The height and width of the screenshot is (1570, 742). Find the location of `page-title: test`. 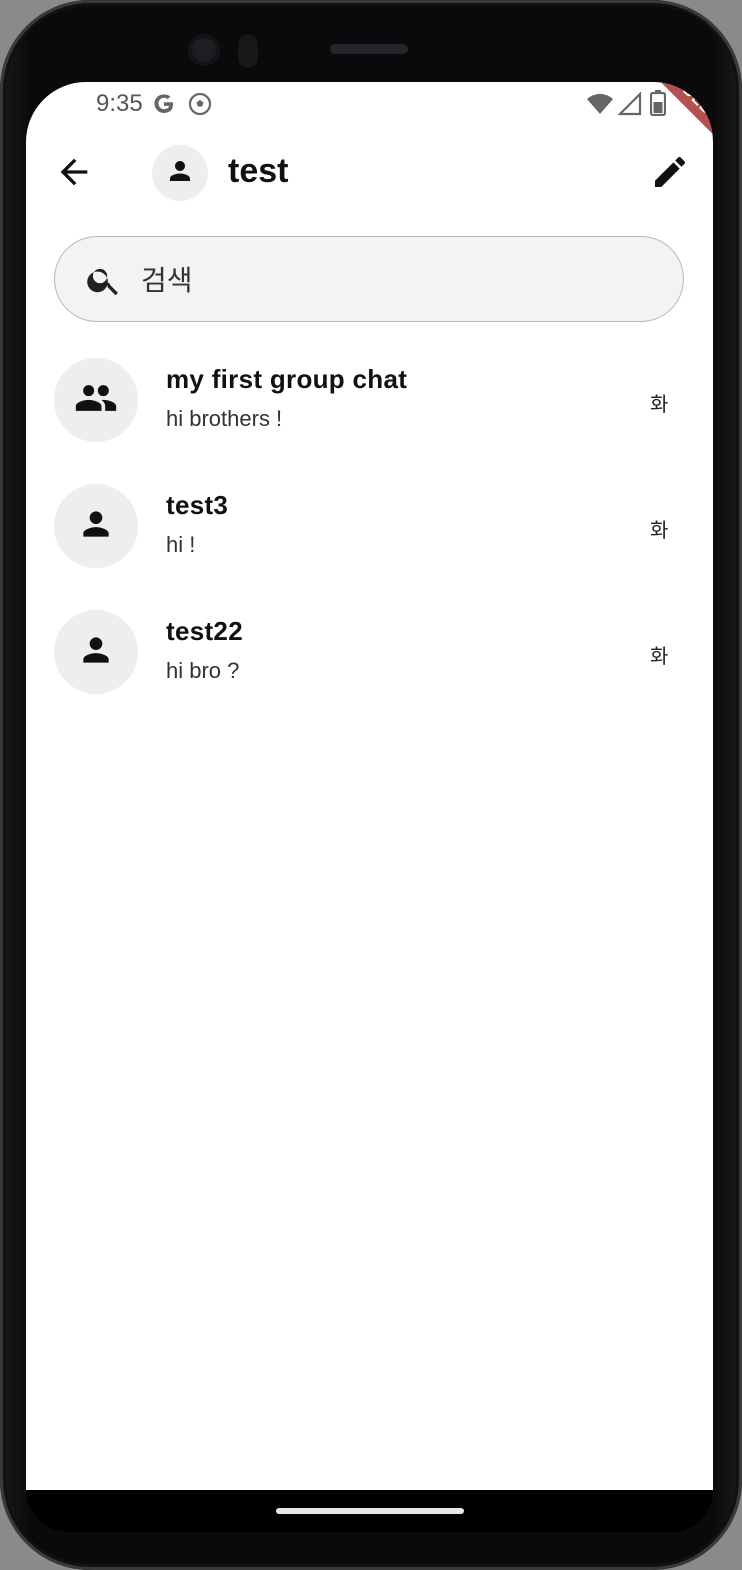

page-title: test is located at coordinates (258, 171).